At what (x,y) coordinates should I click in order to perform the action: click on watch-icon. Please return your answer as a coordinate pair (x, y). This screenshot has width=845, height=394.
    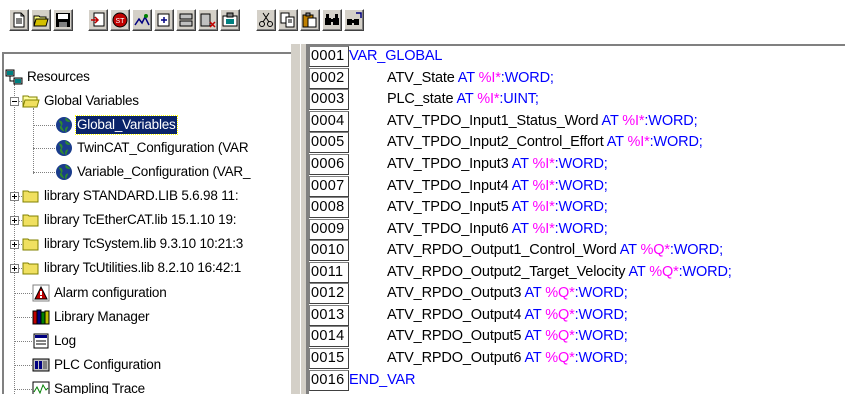
    Looking at the image, I should click on (230, 20).